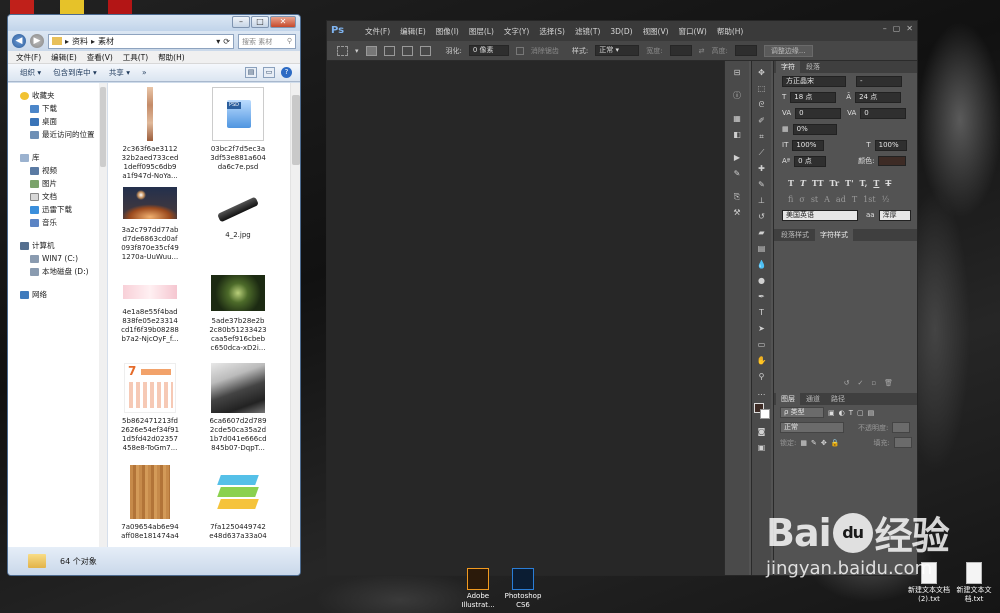 The image size is (1000, 613). Describe the element at coordinates (37, 41) in the screenshot. I see `forward-arrow-icon: ▶` at that location.